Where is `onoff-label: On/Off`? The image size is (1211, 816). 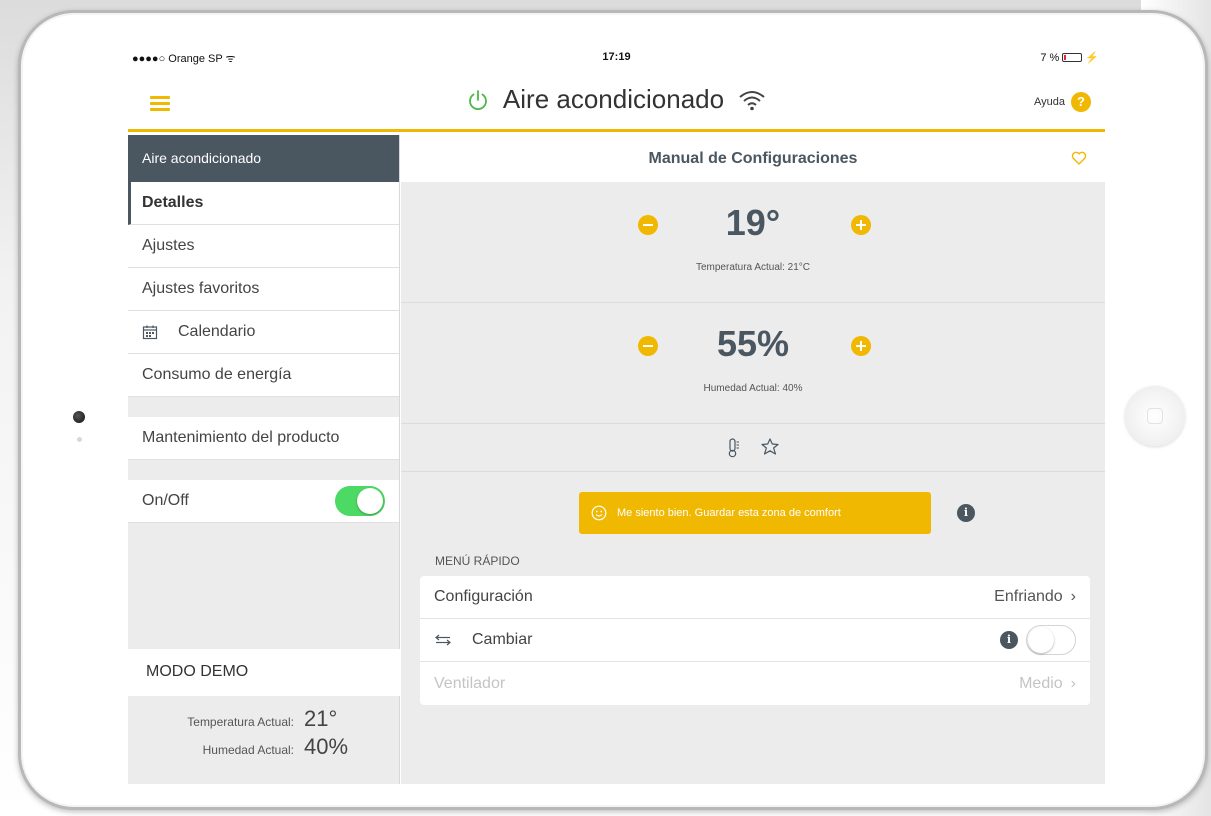 onoff-label: On/Off is located at coordinates (165, 500).